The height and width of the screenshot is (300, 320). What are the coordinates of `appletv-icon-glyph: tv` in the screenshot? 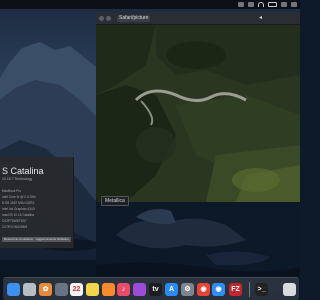 It's located at (155, 289).